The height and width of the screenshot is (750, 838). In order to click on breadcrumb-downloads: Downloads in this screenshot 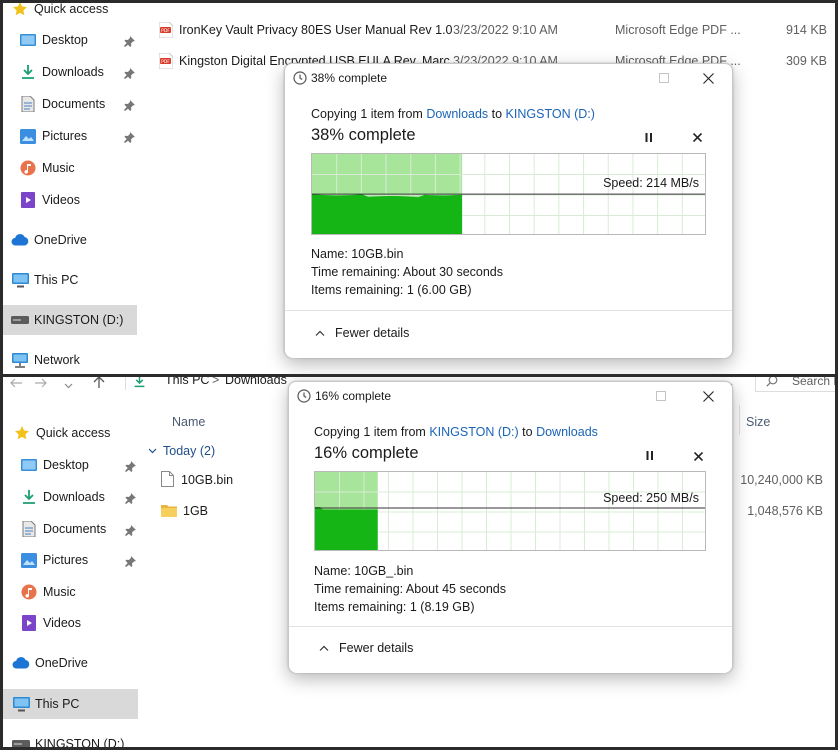, I will do `click(256, 382)`.